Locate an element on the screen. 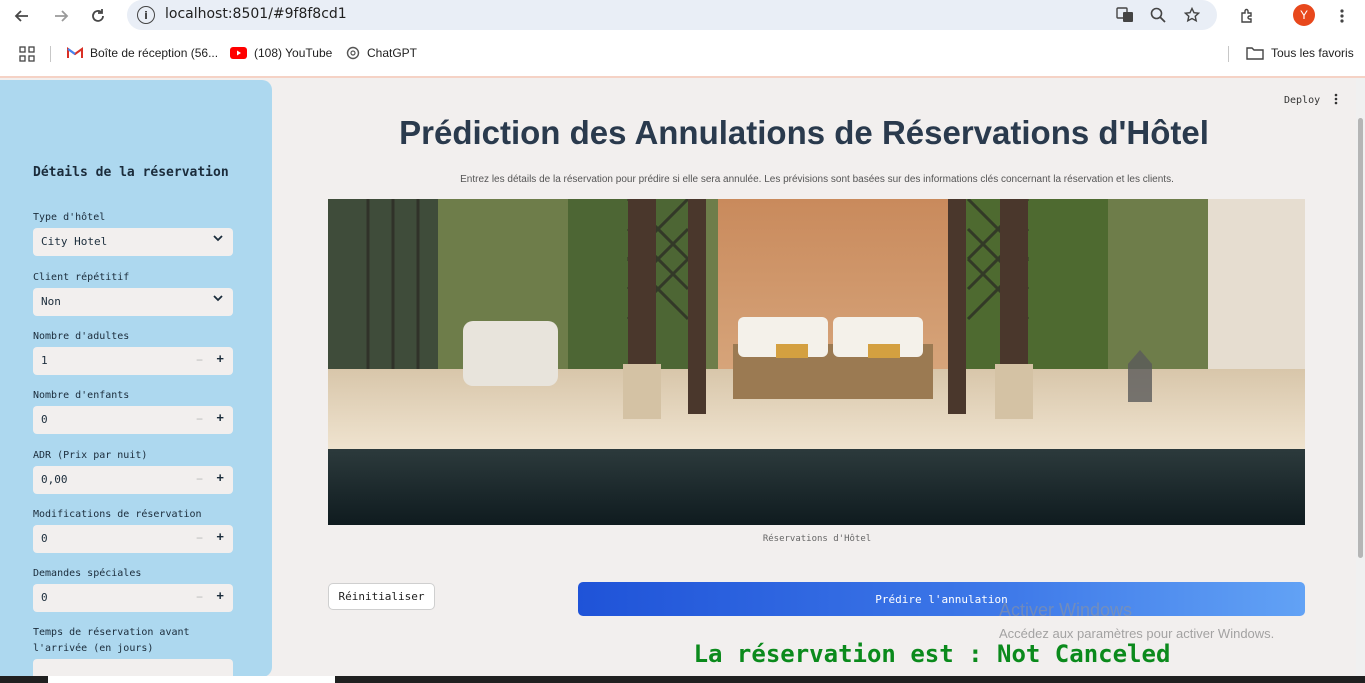 This screenshot has width=1365, height=683. bookmark-youtube: (108) YouTube is located at coordinates (281, 53).